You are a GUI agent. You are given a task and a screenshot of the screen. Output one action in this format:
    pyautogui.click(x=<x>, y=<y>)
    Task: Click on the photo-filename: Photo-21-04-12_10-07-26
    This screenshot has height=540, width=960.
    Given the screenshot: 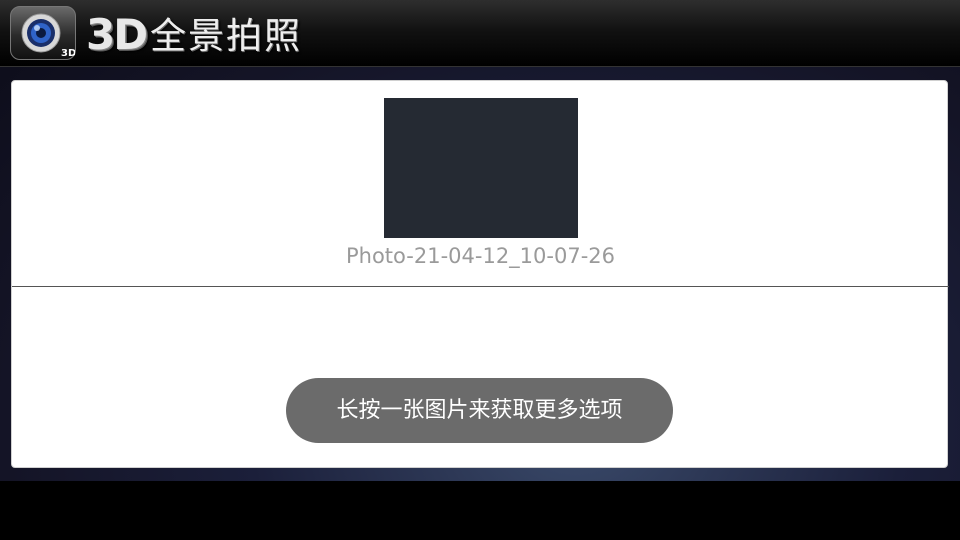 What is the action you would take?
    pyautogui.click(x=480, y=256)
    